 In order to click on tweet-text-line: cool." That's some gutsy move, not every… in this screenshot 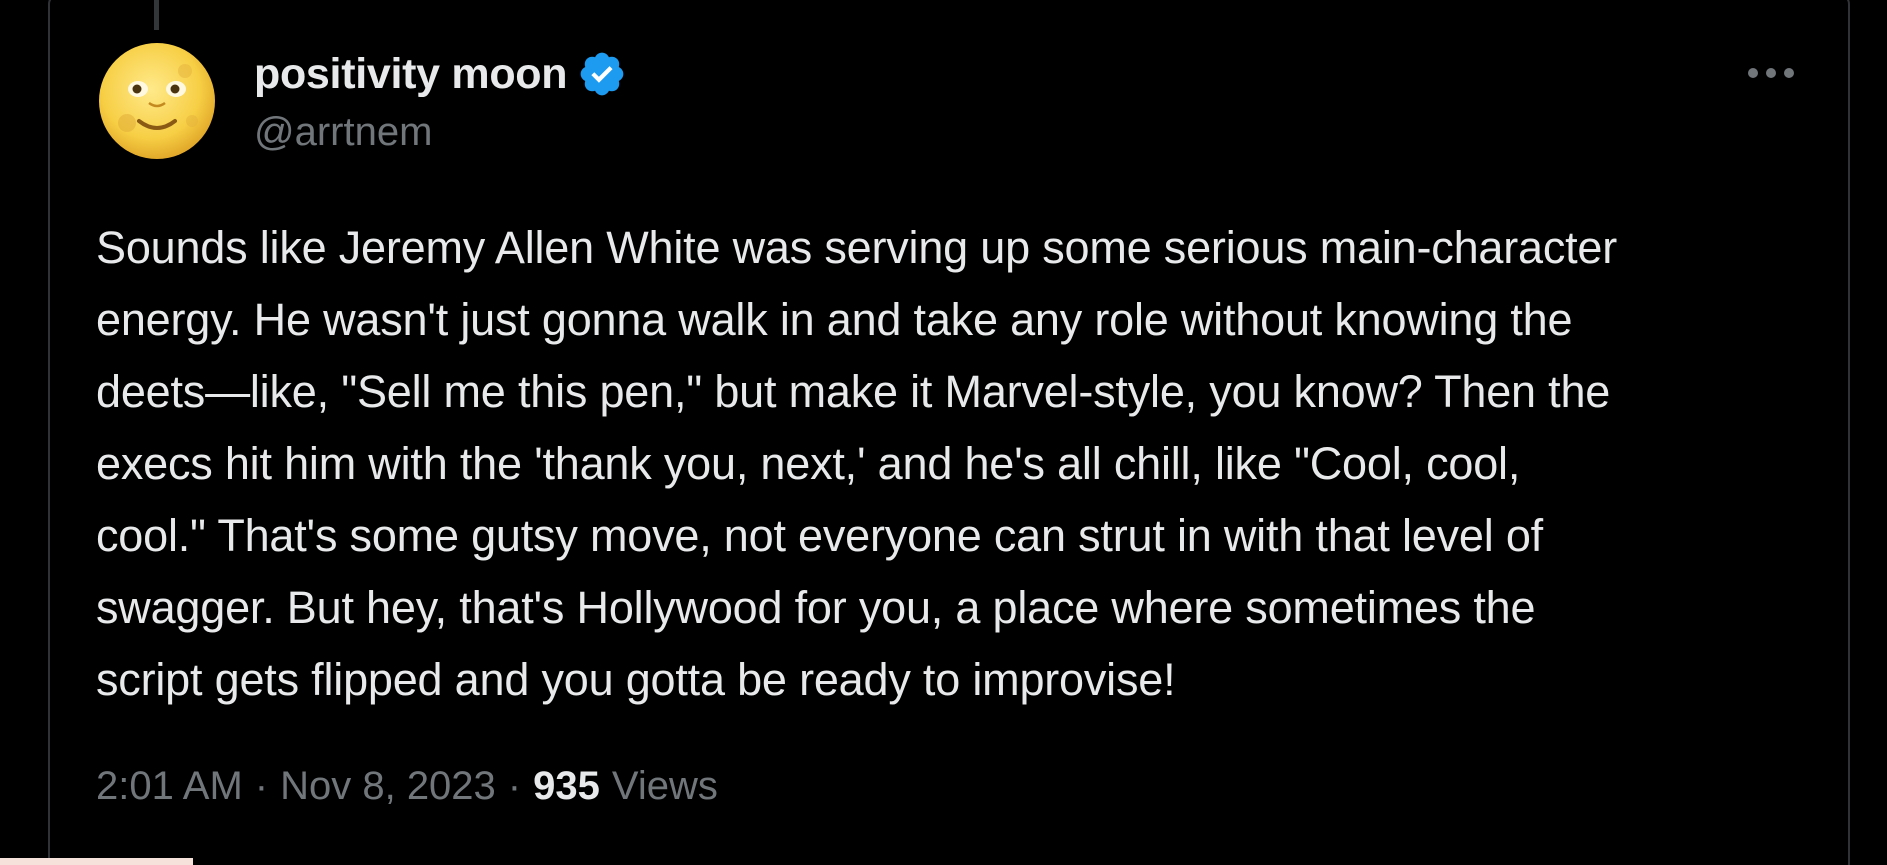, I will do `click(819, 535)`.